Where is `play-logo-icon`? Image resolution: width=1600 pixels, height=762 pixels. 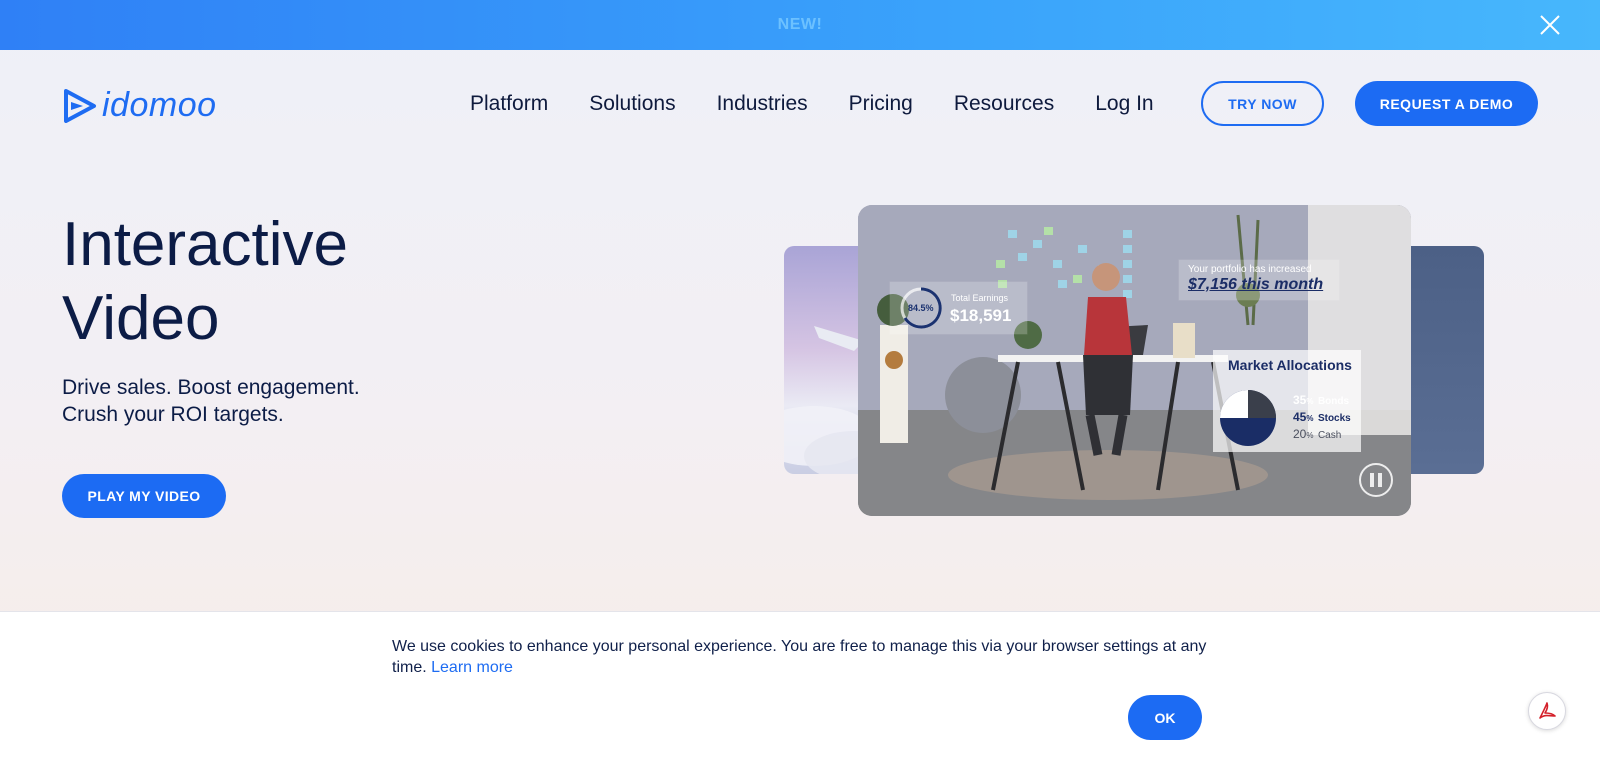 play-logo-icon is located at coordinates (80, 105).